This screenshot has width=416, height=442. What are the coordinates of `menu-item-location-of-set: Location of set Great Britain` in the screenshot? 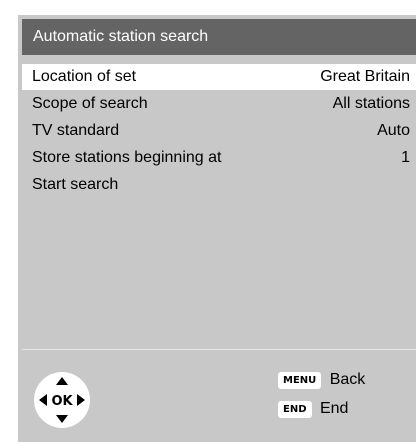 It's located at (219, 77).